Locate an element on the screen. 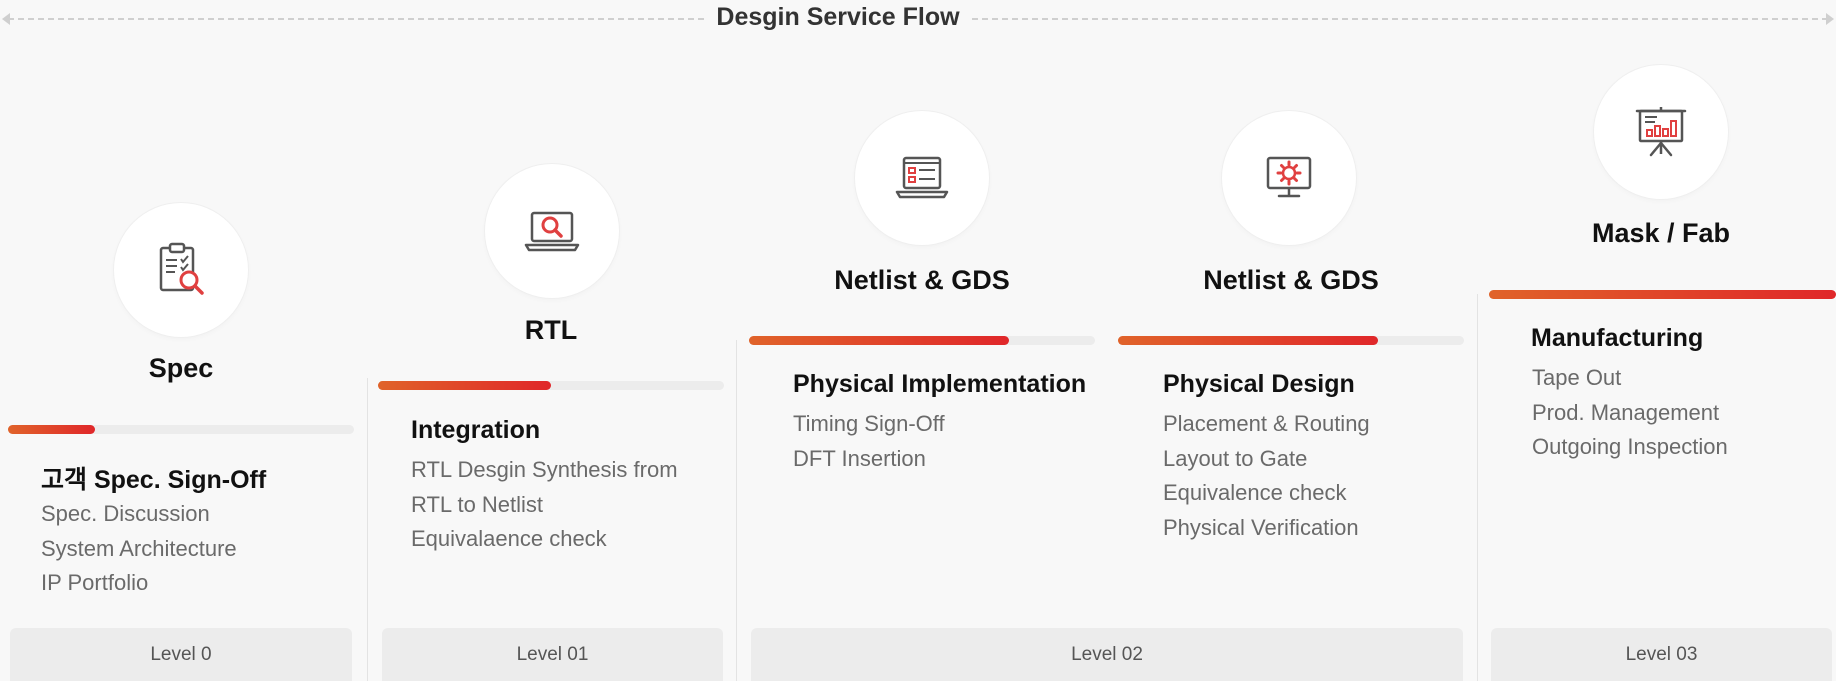 This screenshot has height=681, width=1836. list-item: System Architecture is located at coordinates (139, 548).